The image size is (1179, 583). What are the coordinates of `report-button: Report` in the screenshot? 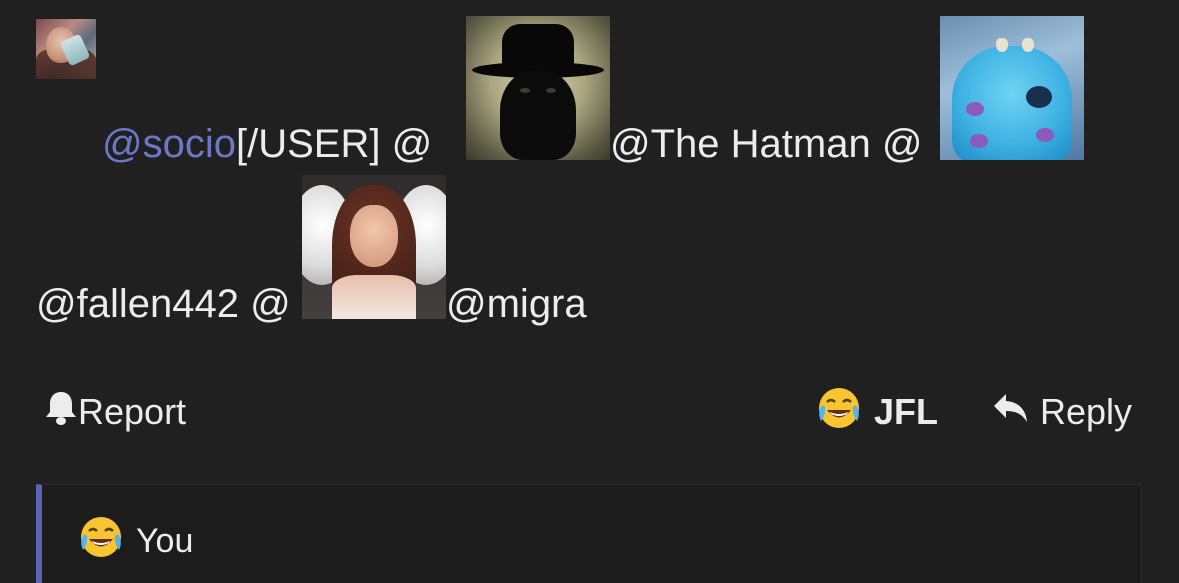 It's located at (115, 412).